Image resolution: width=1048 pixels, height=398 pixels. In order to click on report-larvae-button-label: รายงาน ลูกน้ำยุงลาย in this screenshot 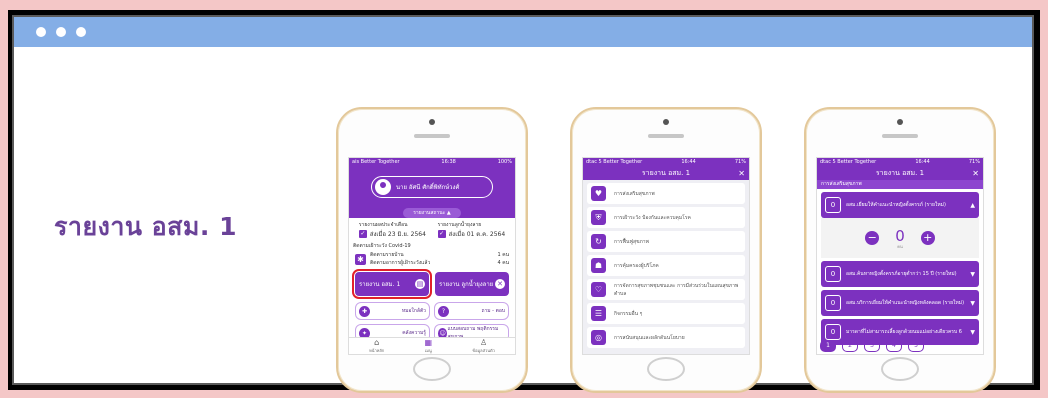, I will do `click(466, 284)`.